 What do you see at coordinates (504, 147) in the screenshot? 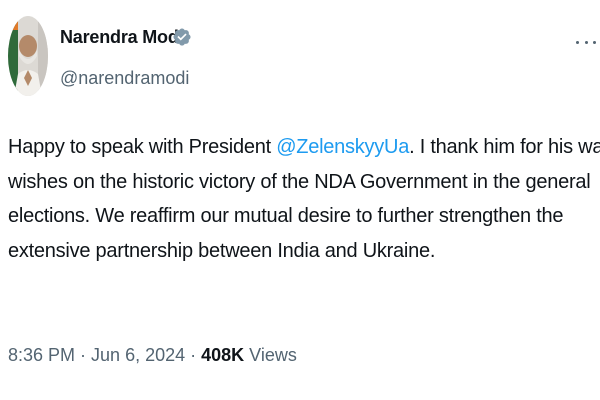
I see `tweet-text-suffix: . I thank him for his warm` at bounding box center [504, 147].